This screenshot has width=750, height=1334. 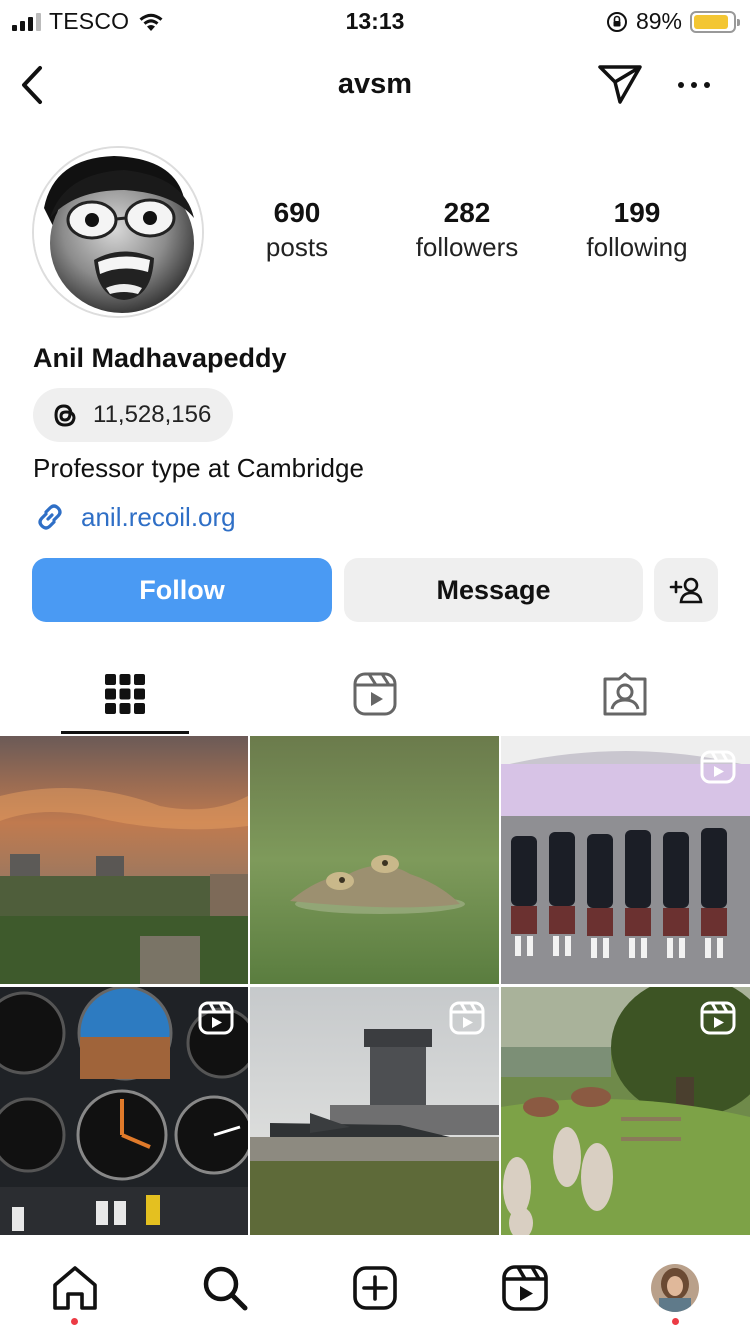 What do you see at coordinates (297, 230) in the screenshot?
I see `stat-posts: 690 posts` at bounding box center [297, 230].